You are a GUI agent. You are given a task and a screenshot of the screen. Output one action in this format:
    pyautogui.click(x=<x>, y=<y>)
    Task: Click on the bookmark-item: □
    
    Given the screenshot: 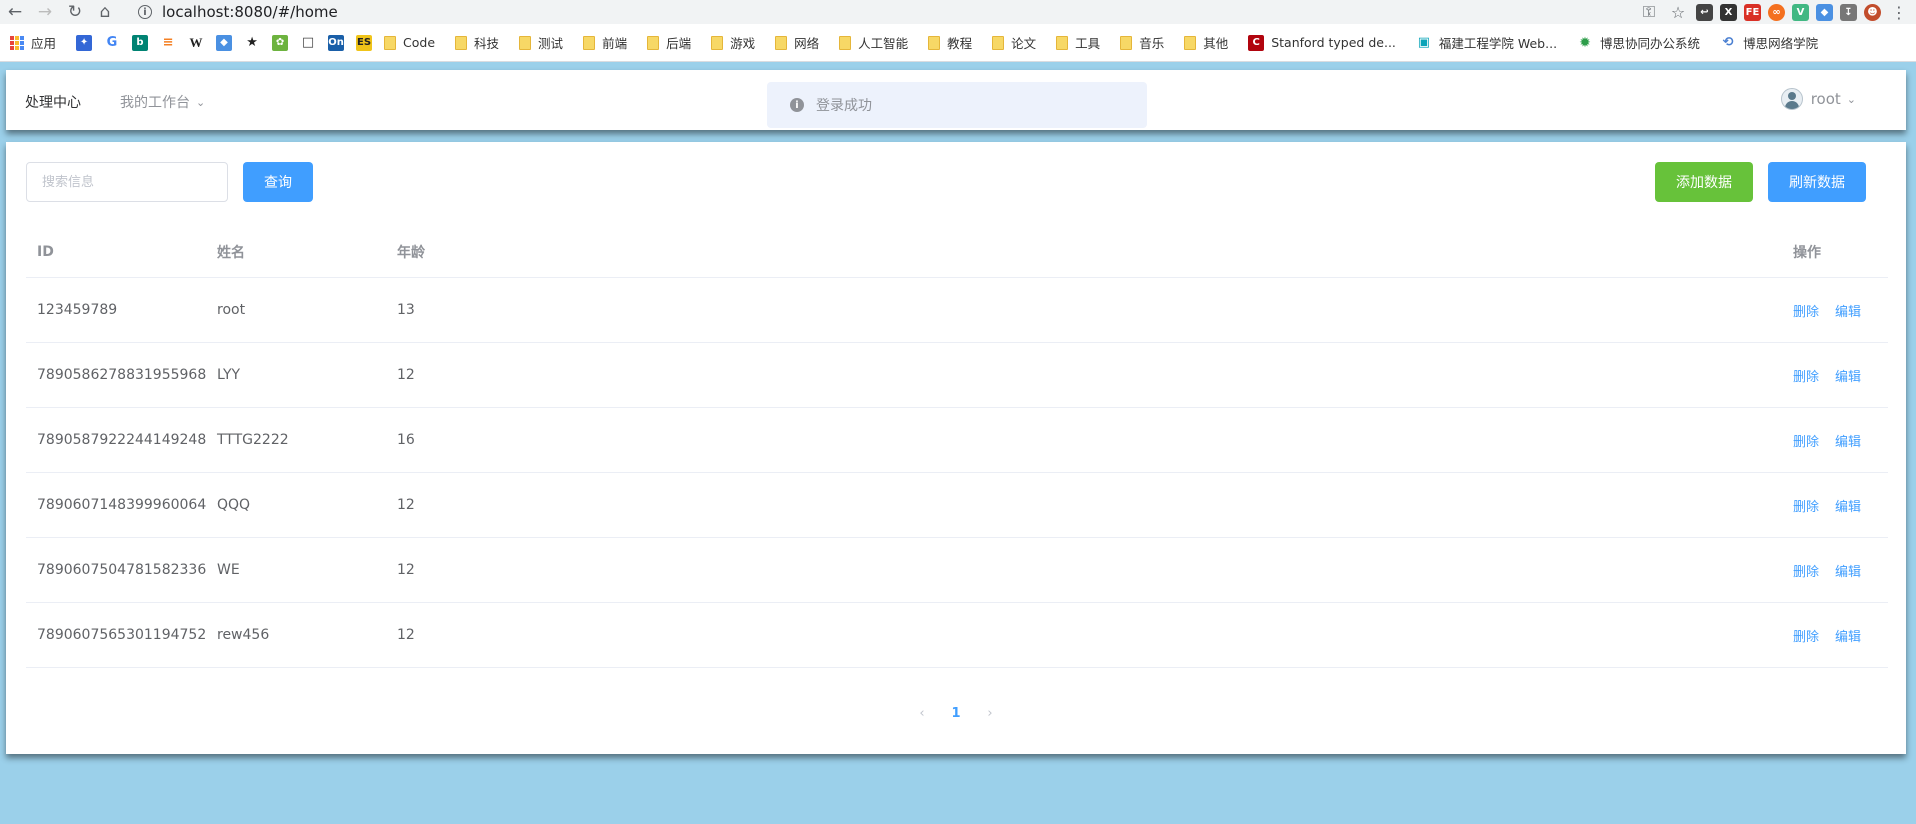 What is the action you would take?
    pyautogui.click(x=308, y=42)
    